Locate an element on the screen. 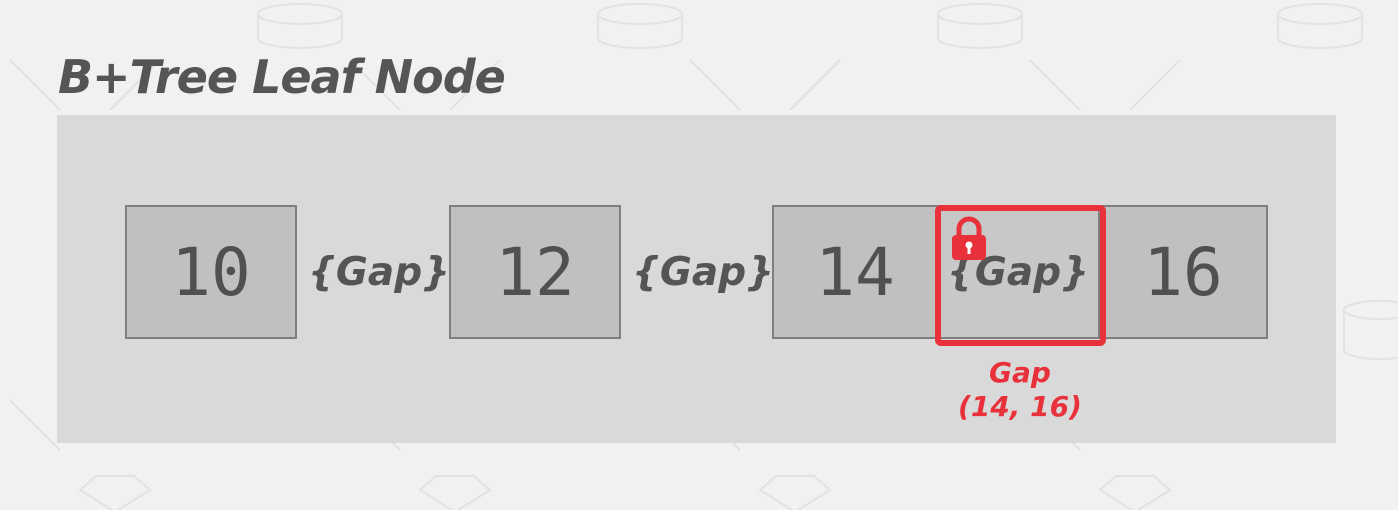 The image size is (1398, 510). gap-range-caption: Gap (14, 16) is located at coordinates (1020, 390).